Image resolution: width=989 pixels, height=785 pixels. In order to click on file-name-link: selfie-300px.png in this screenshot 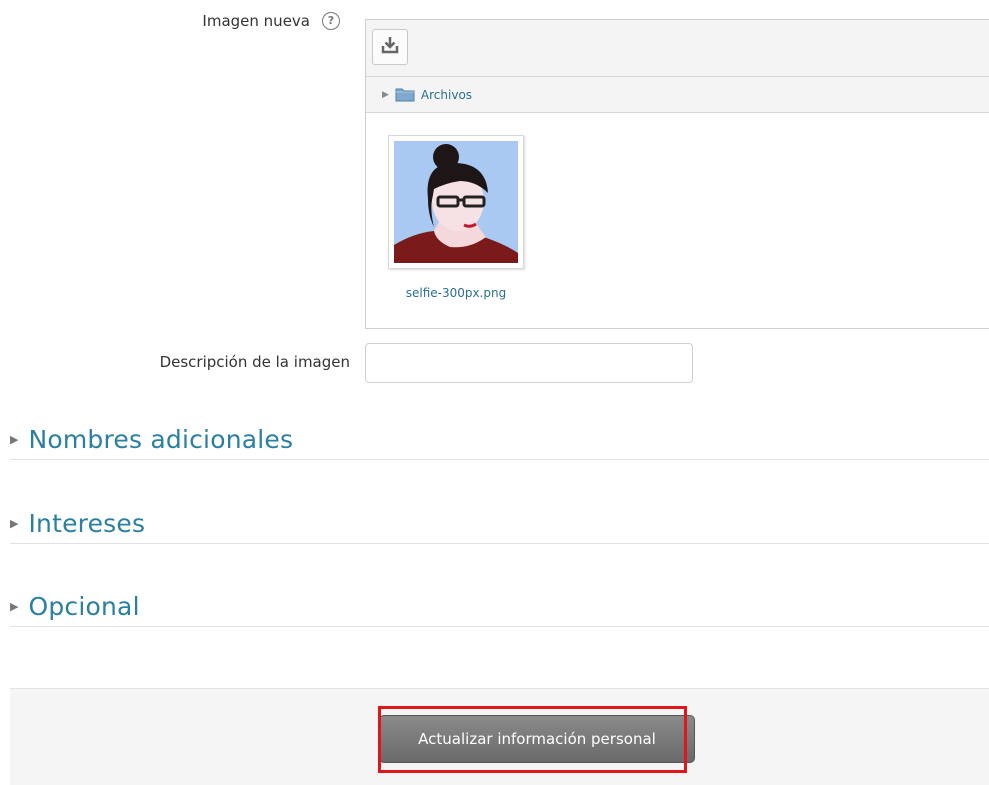, I will do `click(456, 293)`.